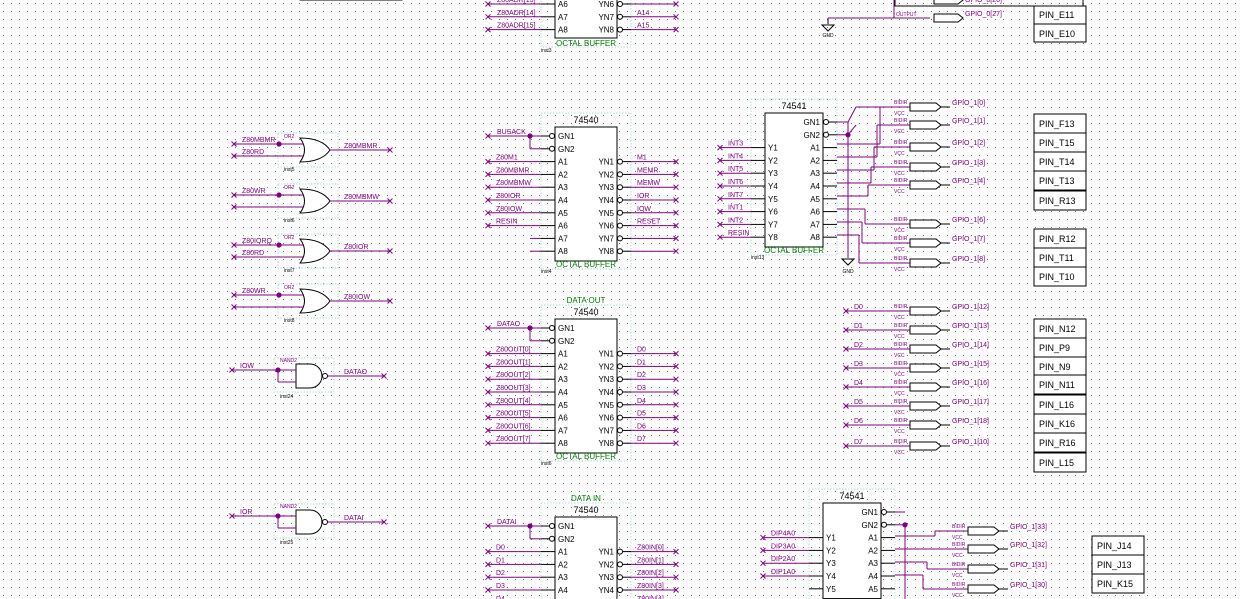 The image size is (1241, 599). What do you see at coordinates (546, 51) in the screenshot?
I see `chip-inst: inst3` at bounding box center [546, 51].